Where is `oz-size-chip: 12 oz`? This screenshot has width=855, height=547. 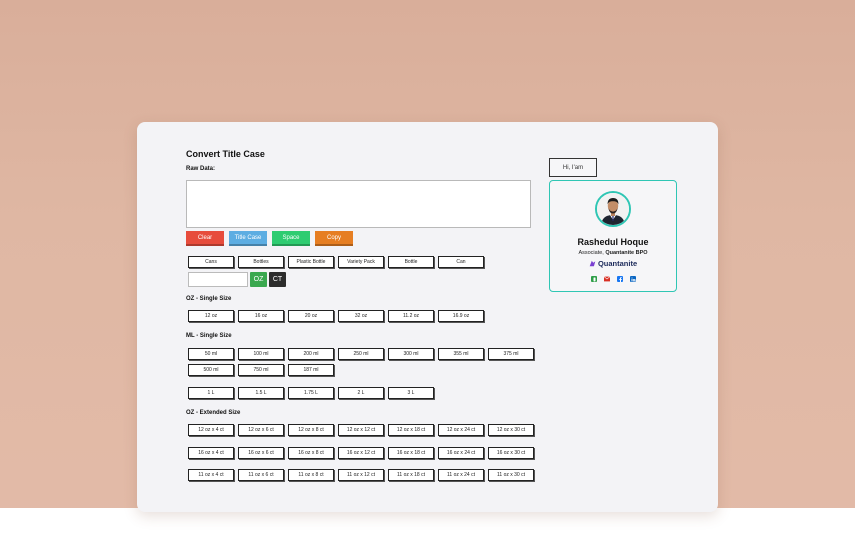
oz-size-chip: 12 oz is located at coordinates (211, 316).